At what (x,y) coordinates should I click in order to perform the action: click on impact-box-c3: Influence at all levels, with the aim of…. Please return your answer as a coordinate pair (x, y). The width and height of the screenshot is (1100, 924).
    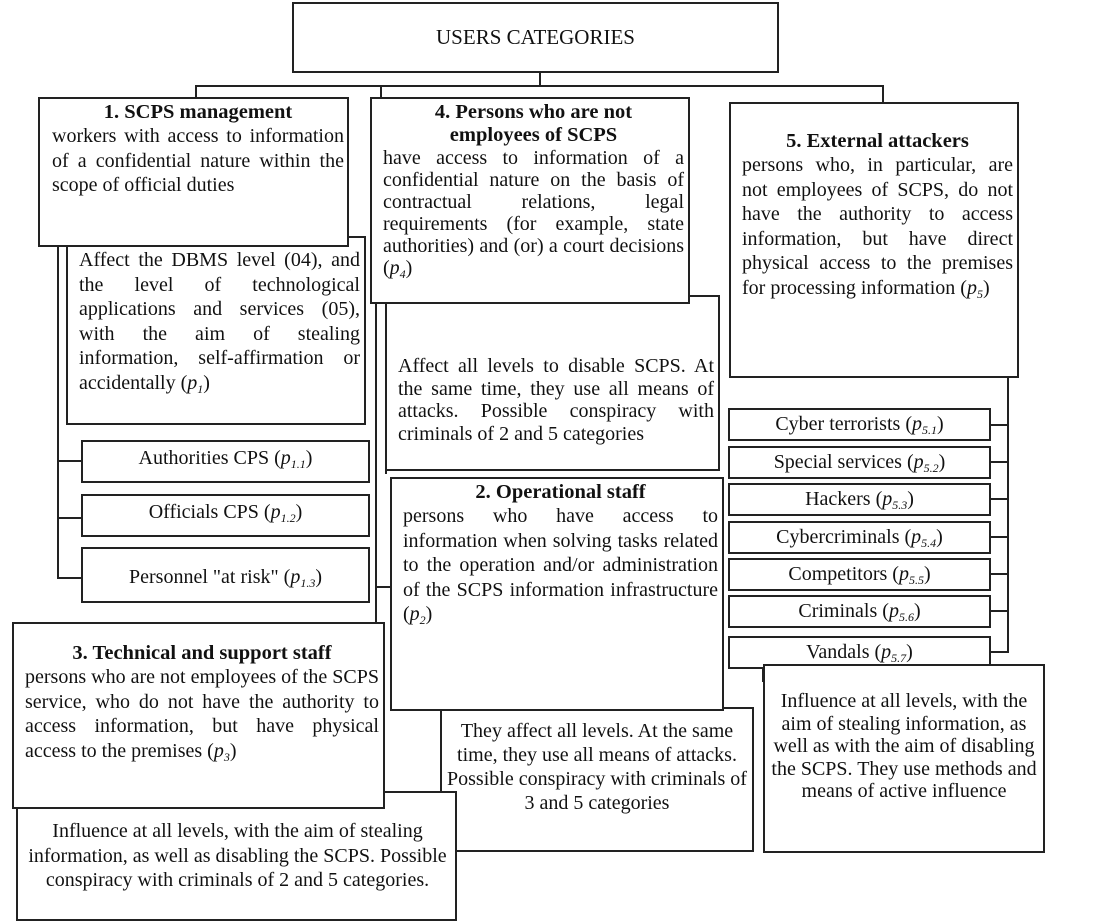
    Looking at the image, I should click on (236, 856).